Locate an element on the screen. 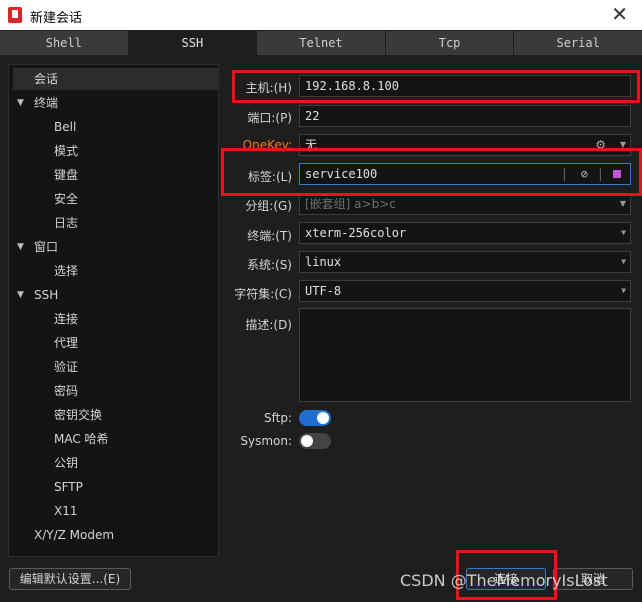  app-icon is located at coordinates (15, 15).